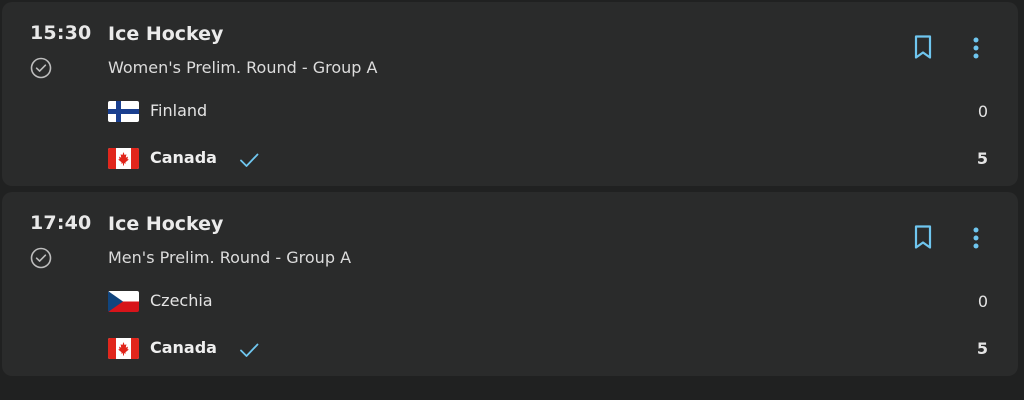  Describe the element at coordinates (243, 67) in the screenshot. I see `event-name: Women's Prelim. Round - Group A` at that location.